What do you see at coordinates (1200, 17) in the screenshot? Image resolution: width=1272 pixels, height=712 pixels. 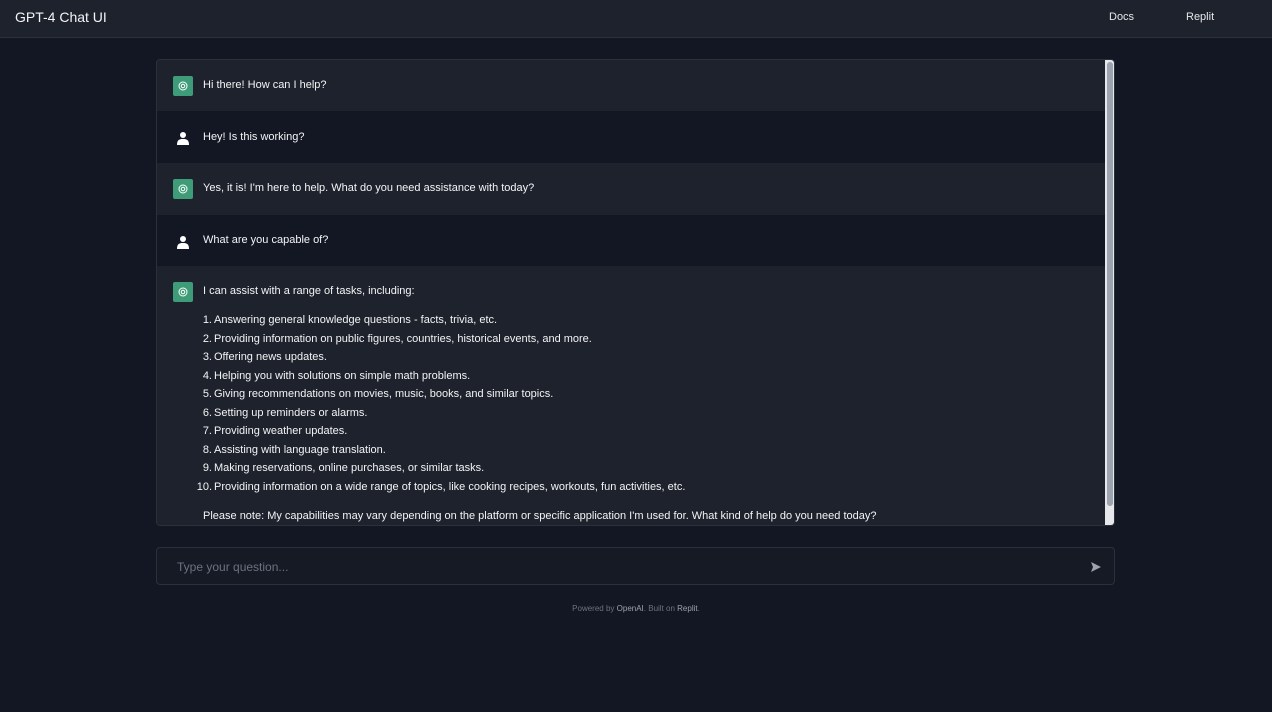 I see `nav-link-replit: Replit` at bounding box center [1200, 17].